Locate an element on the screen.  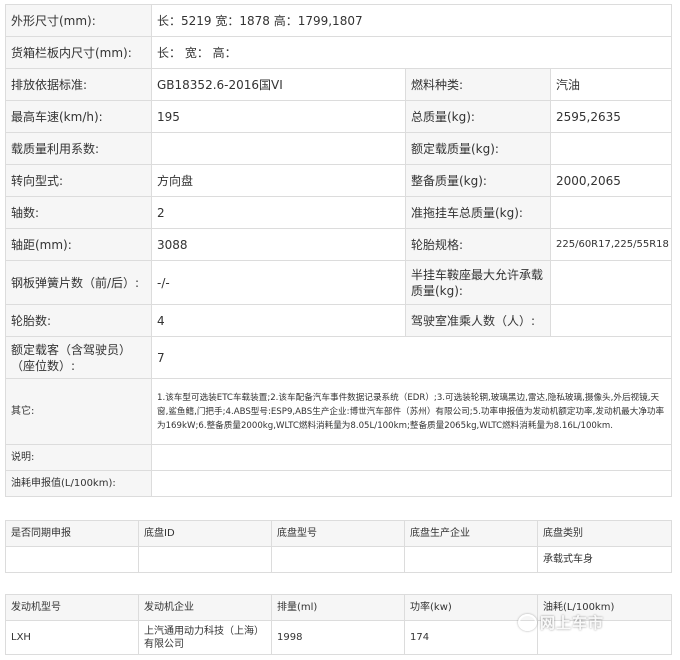
fuel-label: 燃料种类: is located at coordinates (478, 84).